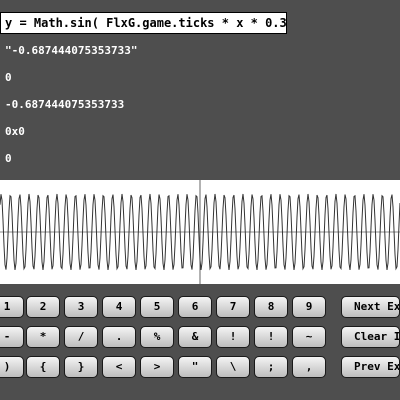 The width and height of the screenshot is (400, 400). What do you see at coordinates (233, 337) in the screenshot?
I see `key-r2-c7: !` at bounding box center [233, 337].